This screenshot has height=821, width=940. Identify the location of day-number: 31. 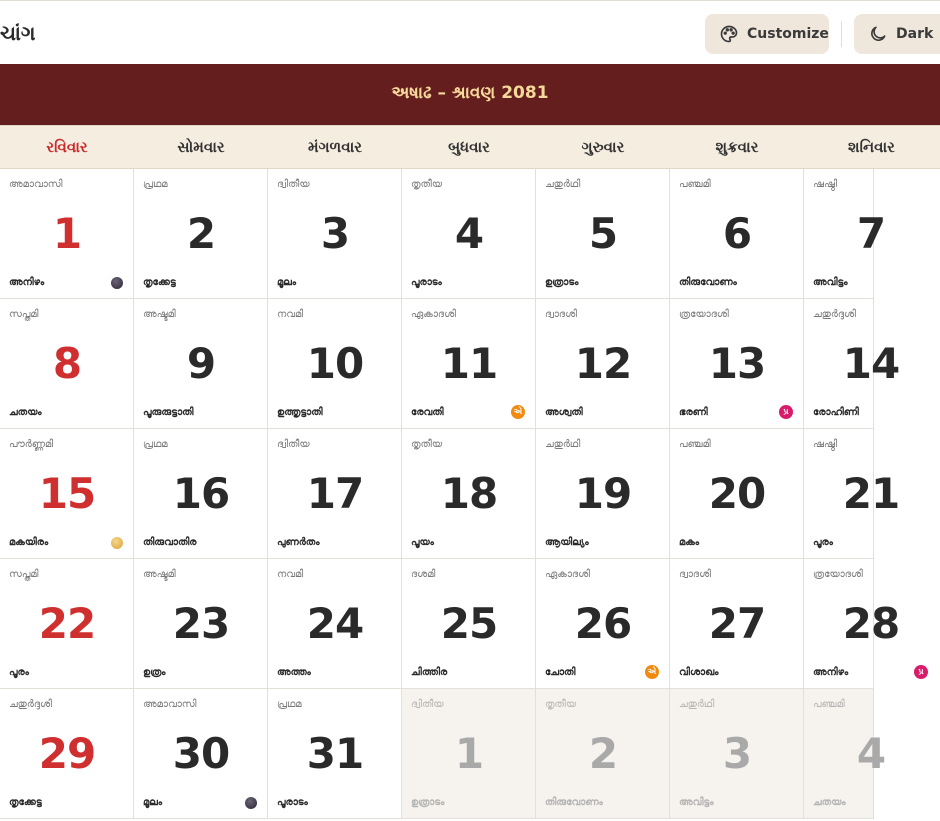
(335, 753).